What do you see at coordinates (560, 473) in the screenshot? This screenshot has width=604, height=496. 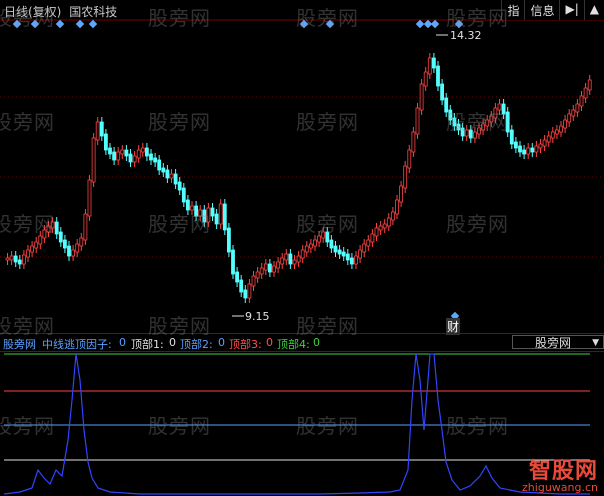 I see `site-logo: 智股网 zhiguwang.cn` at bounding box center [560, 473].